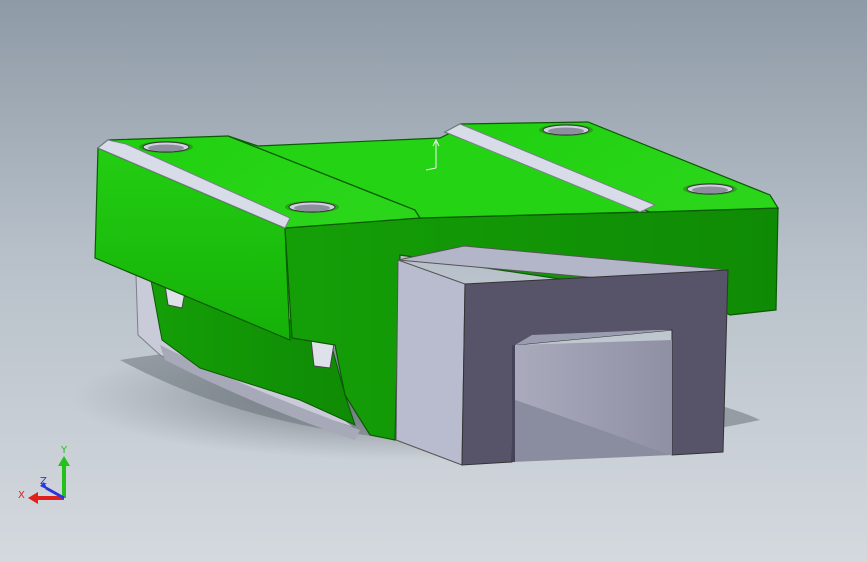 This screenshot has height=562, width=867. I want to click on triad-x-label: X, so click(21, 495).